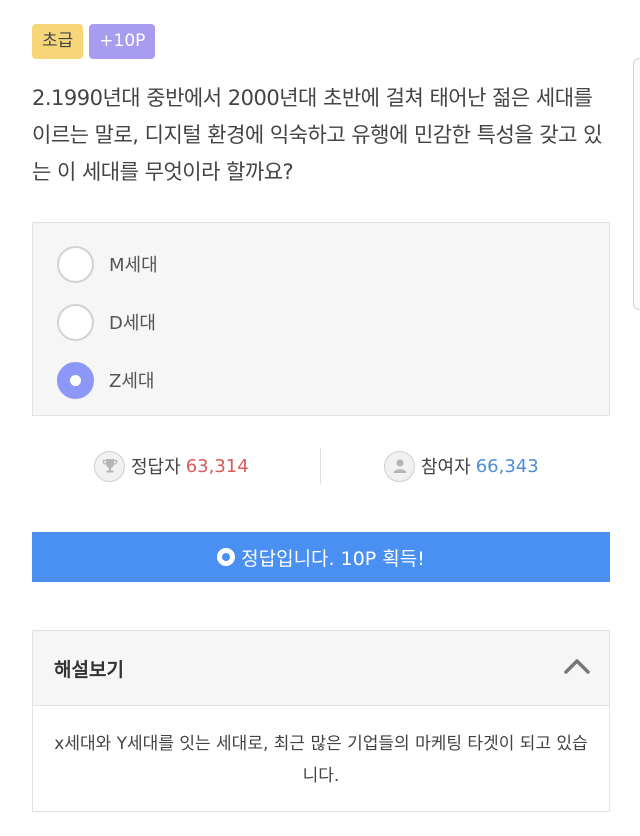 Image resolution: width=640 pixels, height=836 pixels. Describe the element at coordinates (399, 466) in the screenshot. I see `user-icon` at that location.